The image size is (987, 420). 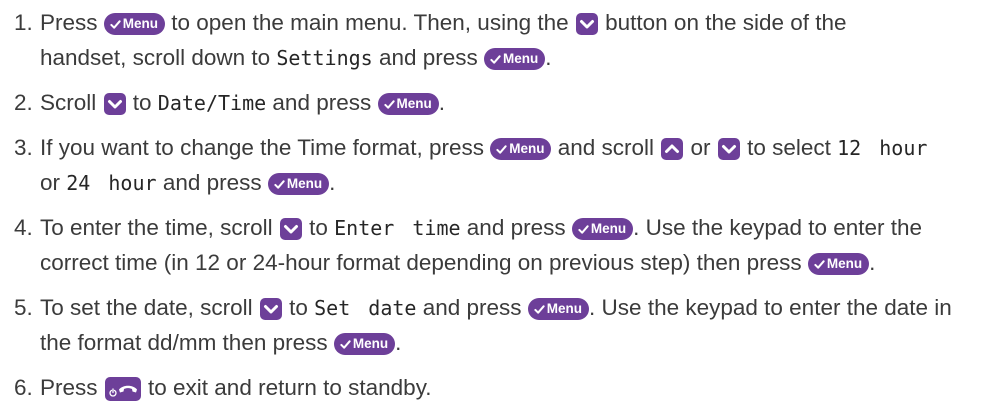 I want to click on step-line: 2. Scroll to Date/Time and press Menu., so click(x=500, y=102).